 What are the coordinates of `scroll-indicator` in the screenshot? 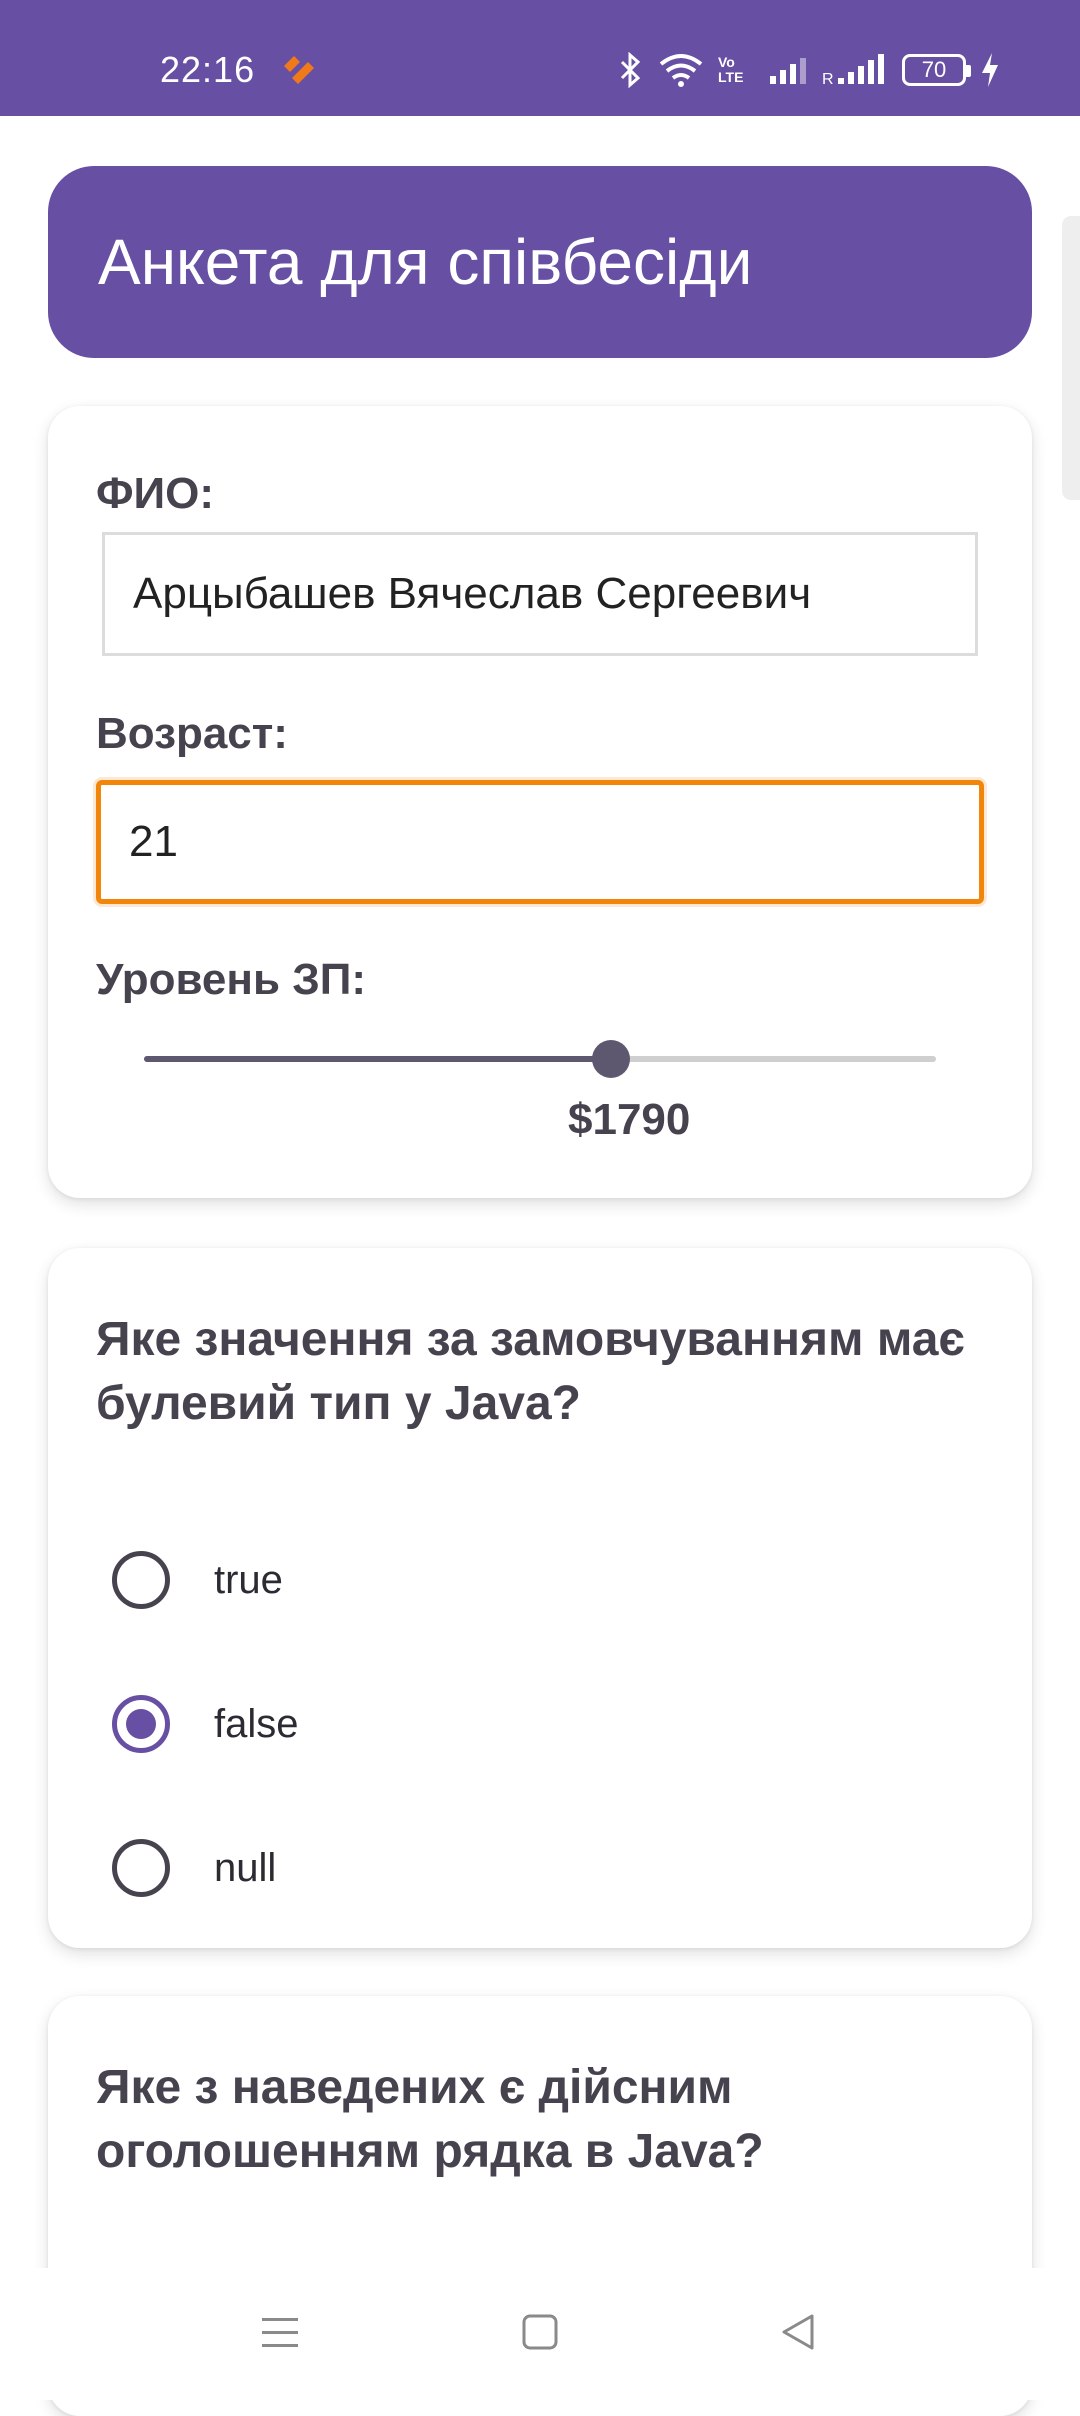 It's located at (1071, 358).